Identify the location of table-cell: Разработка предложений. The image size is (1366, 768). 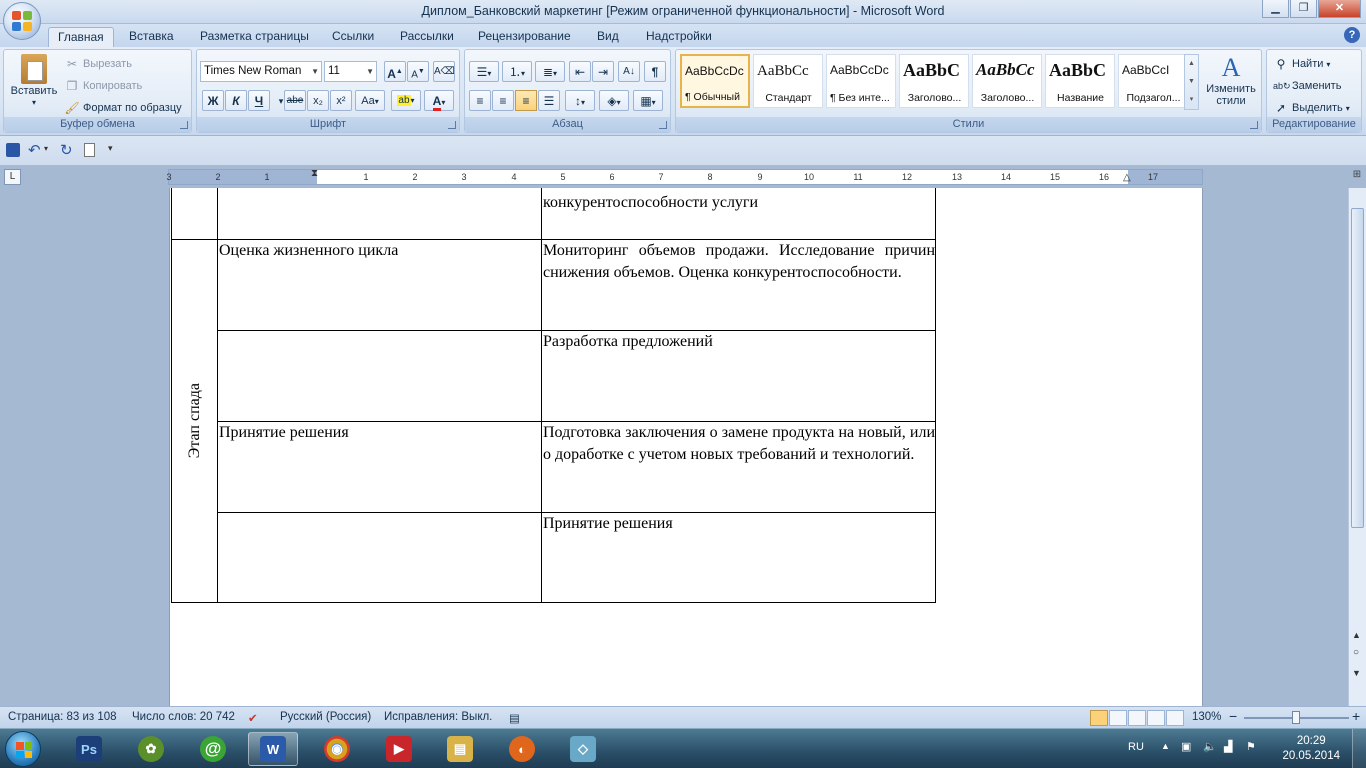
(738, 376).